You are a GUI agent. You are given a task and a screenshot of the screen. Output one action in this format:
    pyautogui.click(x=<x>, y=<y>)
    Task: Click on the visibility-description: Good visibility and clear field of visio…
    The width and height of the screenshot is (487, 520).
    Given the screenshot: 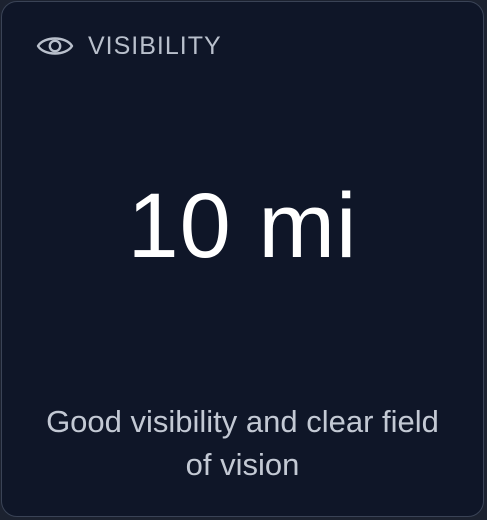 What is the action you would take?
    pyautogui.click(x=242, y=443)
    